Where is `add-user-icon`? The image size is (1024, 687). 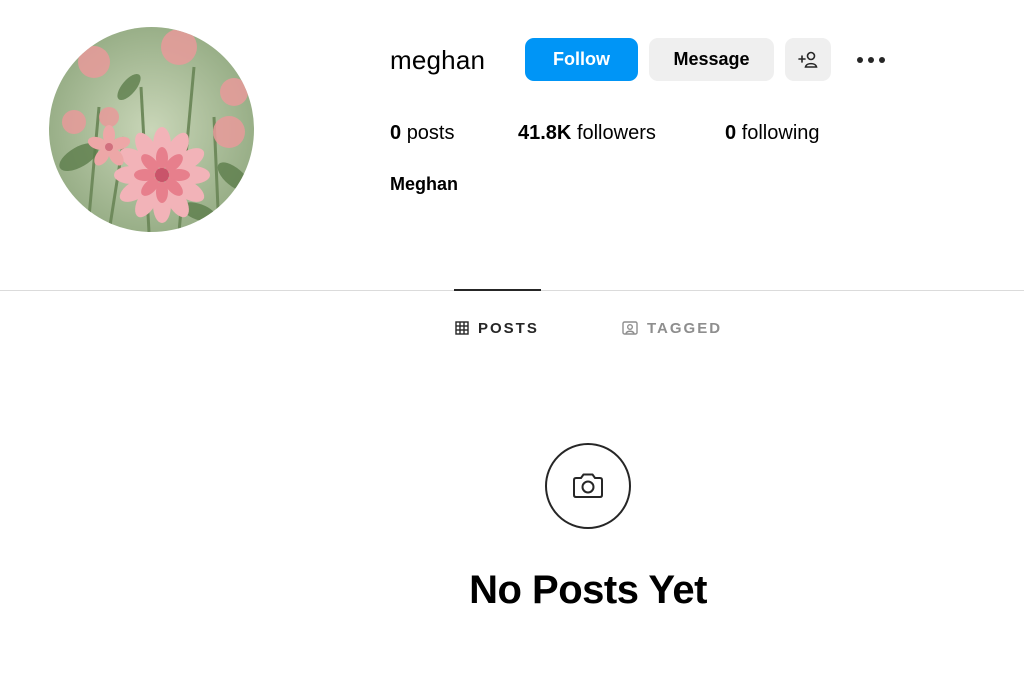
add-user-icon is located at coordinates (808, 59).